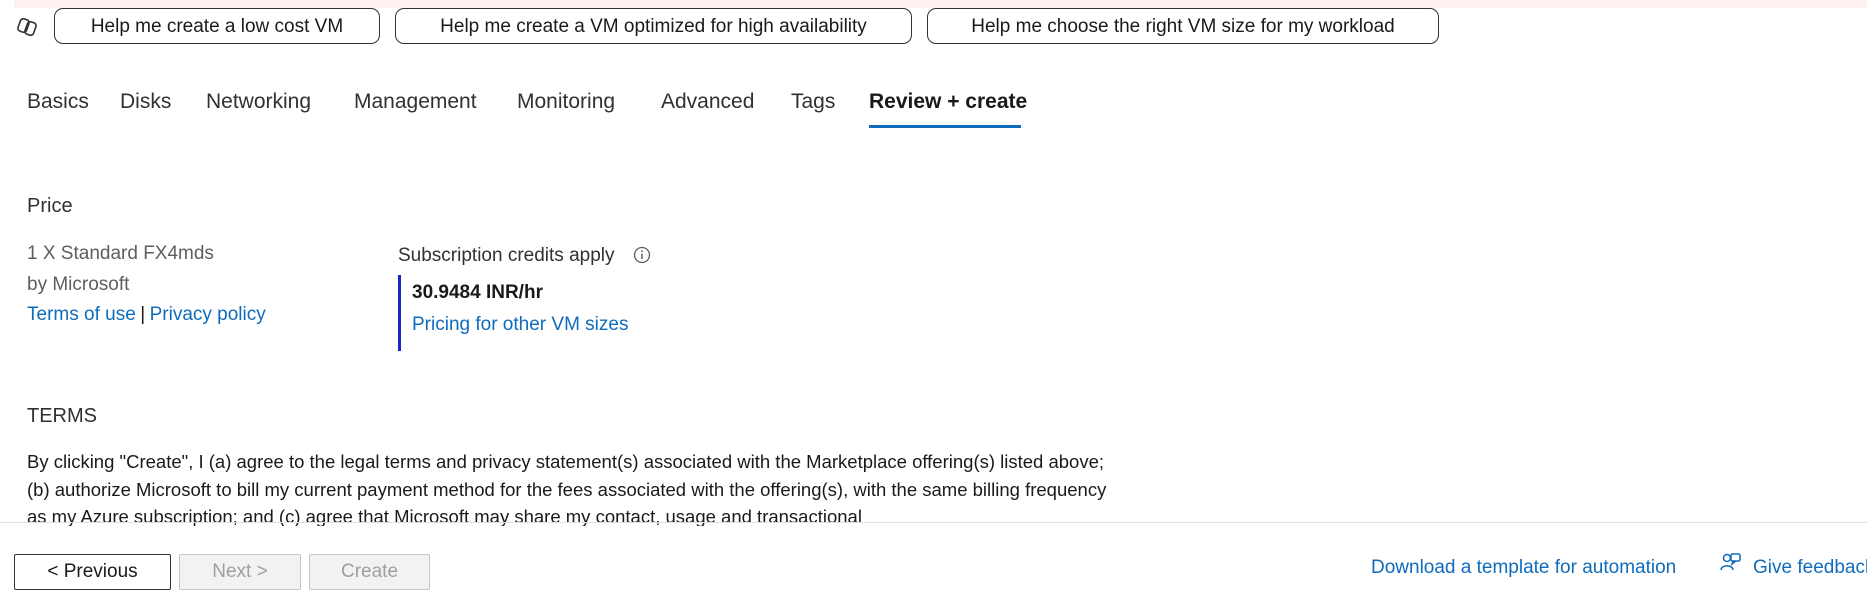  Describe the element at coordinates (217, 26) in the screenshot. I see `suggestion-low-cost-vm: Help me create a low cost VM` at that location.